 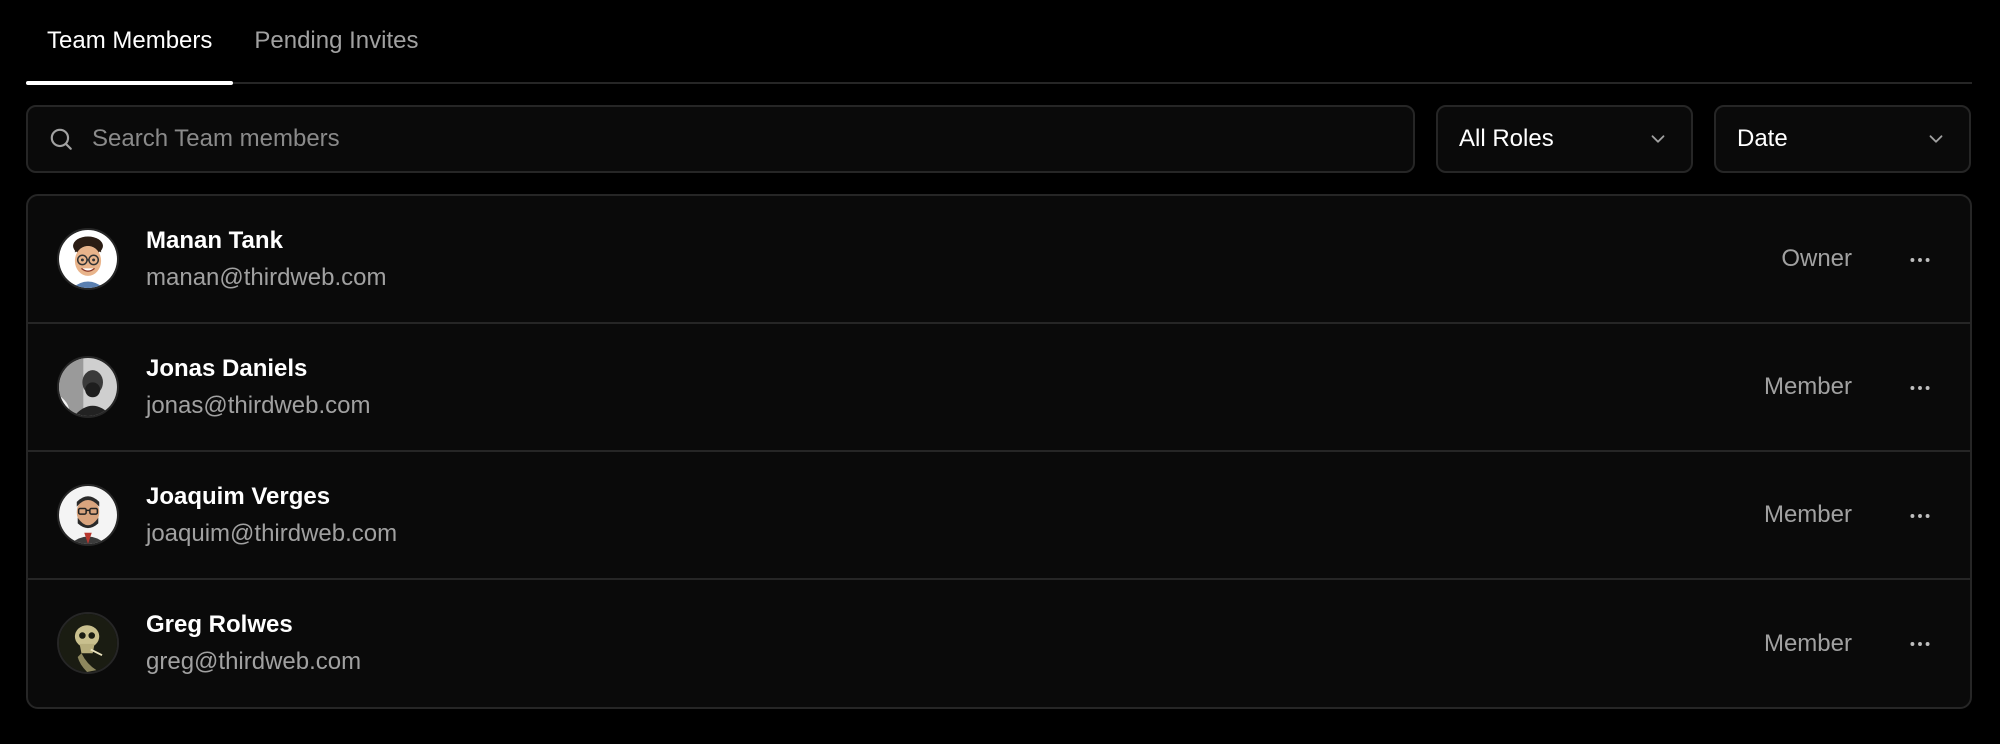 What do you see at coordinates (1506, 138) in the screenshot?
I see `role-filter-value: All Roles` at bounding box center [1506, 138].